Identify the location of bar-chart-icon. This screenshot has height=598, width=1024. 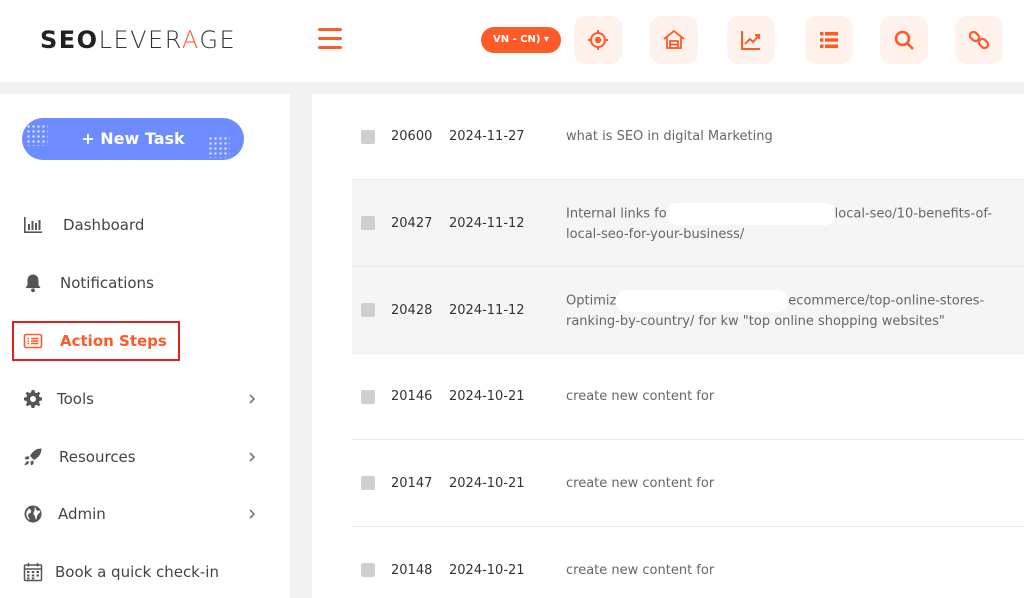
(33, 225).